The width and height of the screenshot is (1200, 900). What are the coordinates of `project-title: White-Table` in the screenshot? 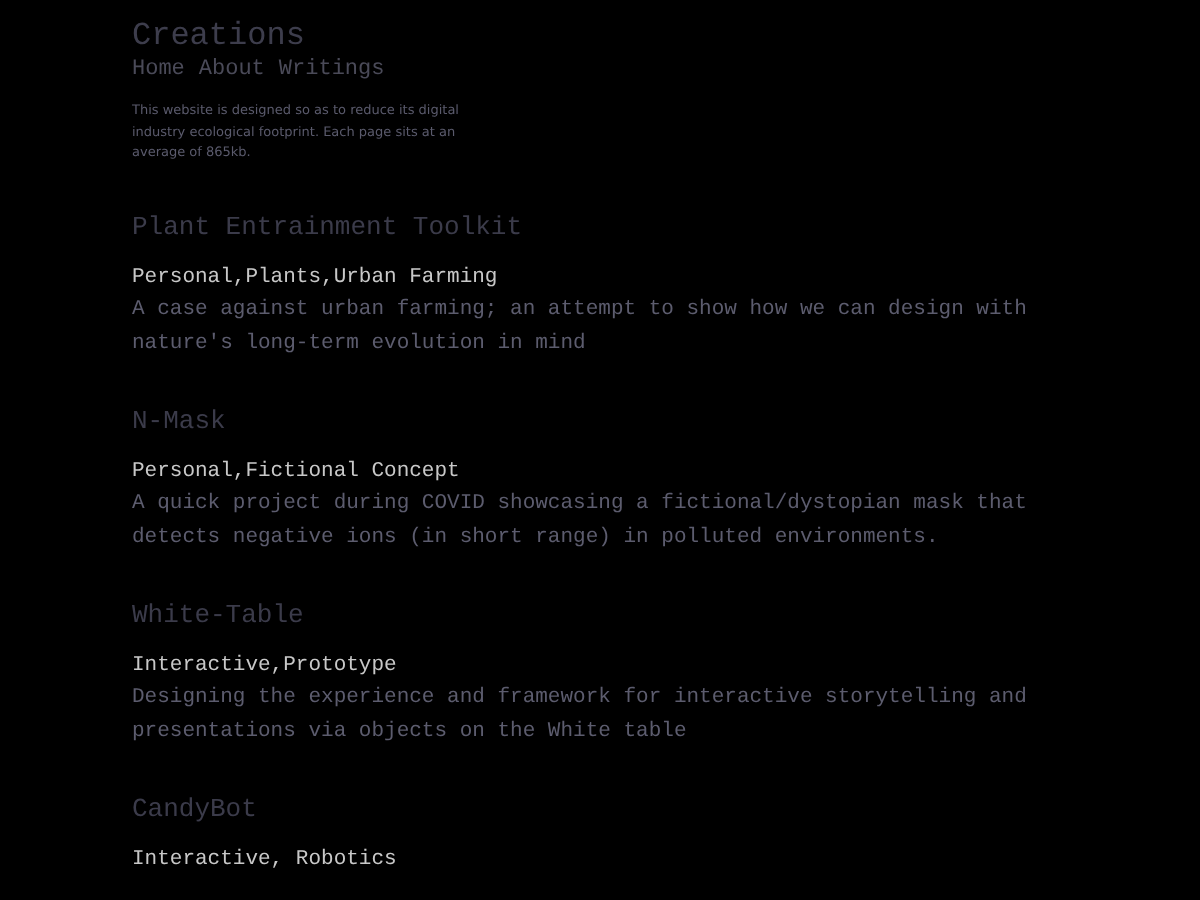 It's located at (592, 615).